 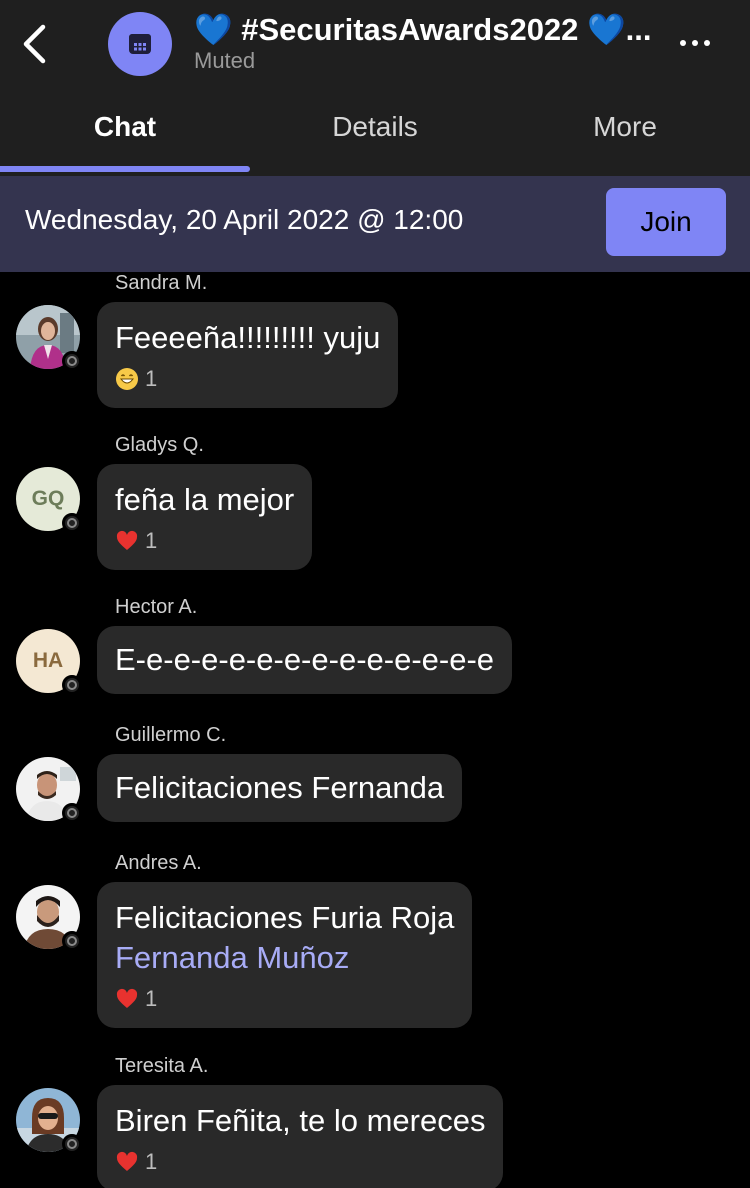 I want to click on message-text: Biren Feñita, te lo mereces, so click(x=300, y=1120).